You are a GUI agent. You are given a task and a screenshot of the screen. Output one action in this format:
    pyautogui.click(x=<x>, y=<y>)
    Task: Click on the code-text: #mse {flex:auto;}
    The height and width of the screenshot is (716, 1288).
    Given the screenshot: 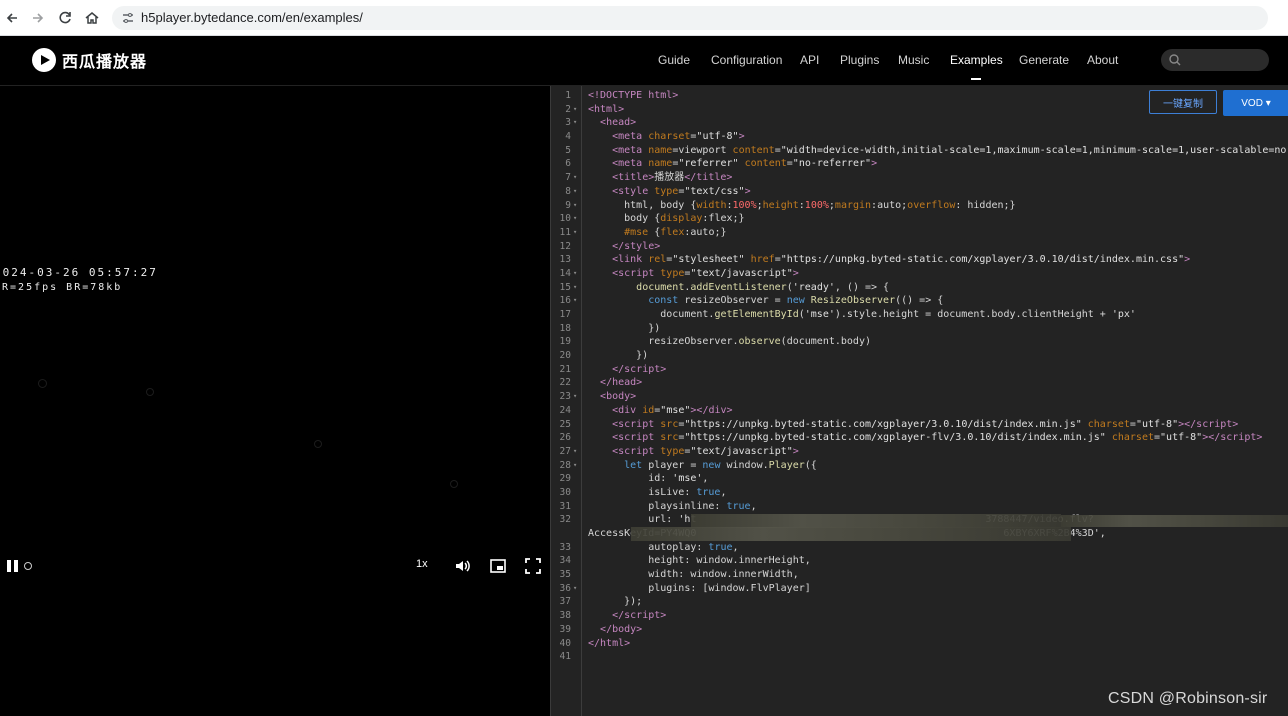 What is the action you would take?
    pyautogui.click(x=675, y=232)
    